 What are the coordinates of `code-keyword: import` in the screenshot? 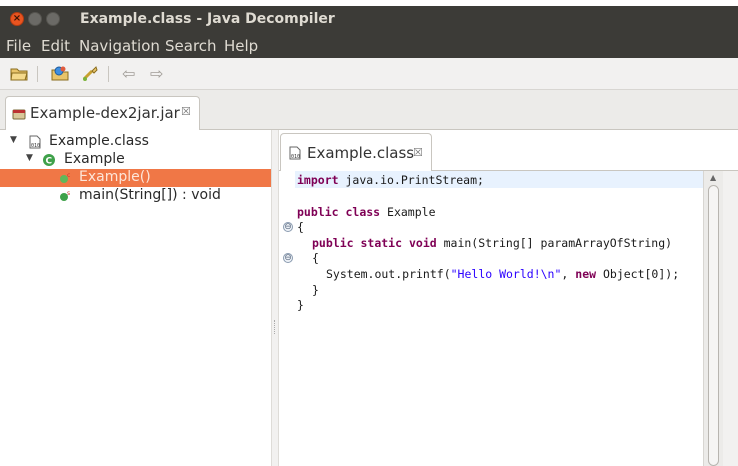 It's located at (318, 180).